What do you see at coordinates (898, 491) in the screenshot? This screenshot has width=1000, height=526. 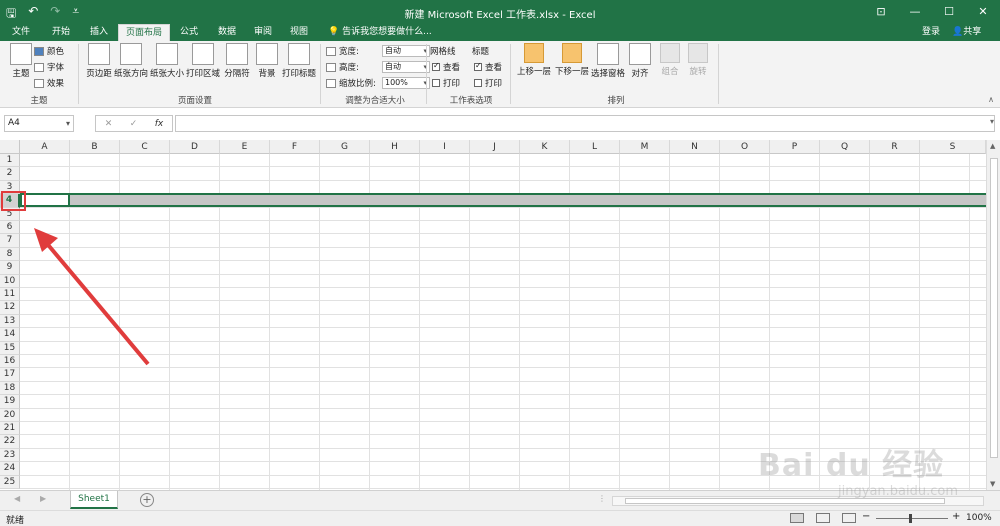 I see `watermark-url: jingyan.baidu.com` at bounding box center [898, 491].